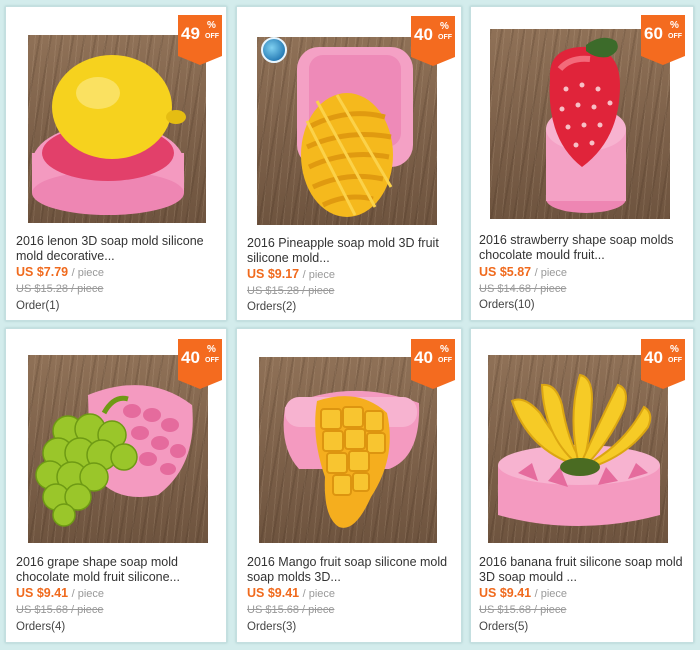  Describe the element at coordinates (272, 627) in the screenshot. I see `order-count: Orders(3)` at that location.